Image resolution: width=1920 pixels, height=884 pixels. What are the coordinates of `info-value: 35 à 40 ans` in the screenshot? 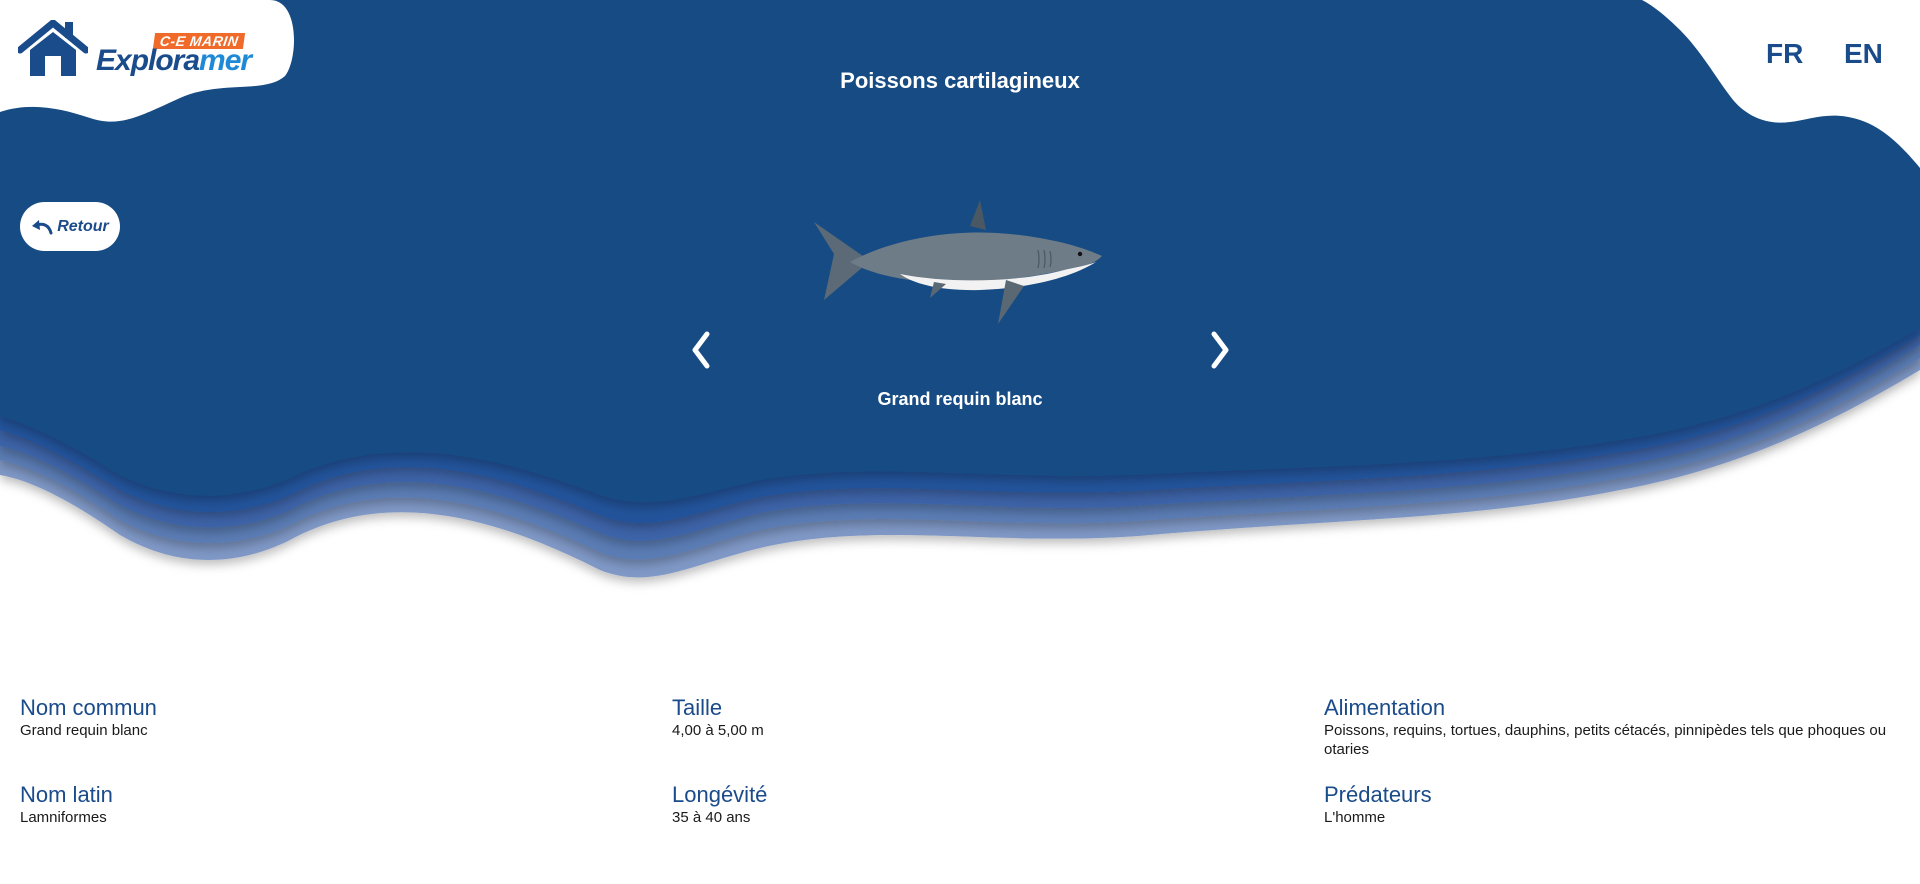 It's located at (711, 817).